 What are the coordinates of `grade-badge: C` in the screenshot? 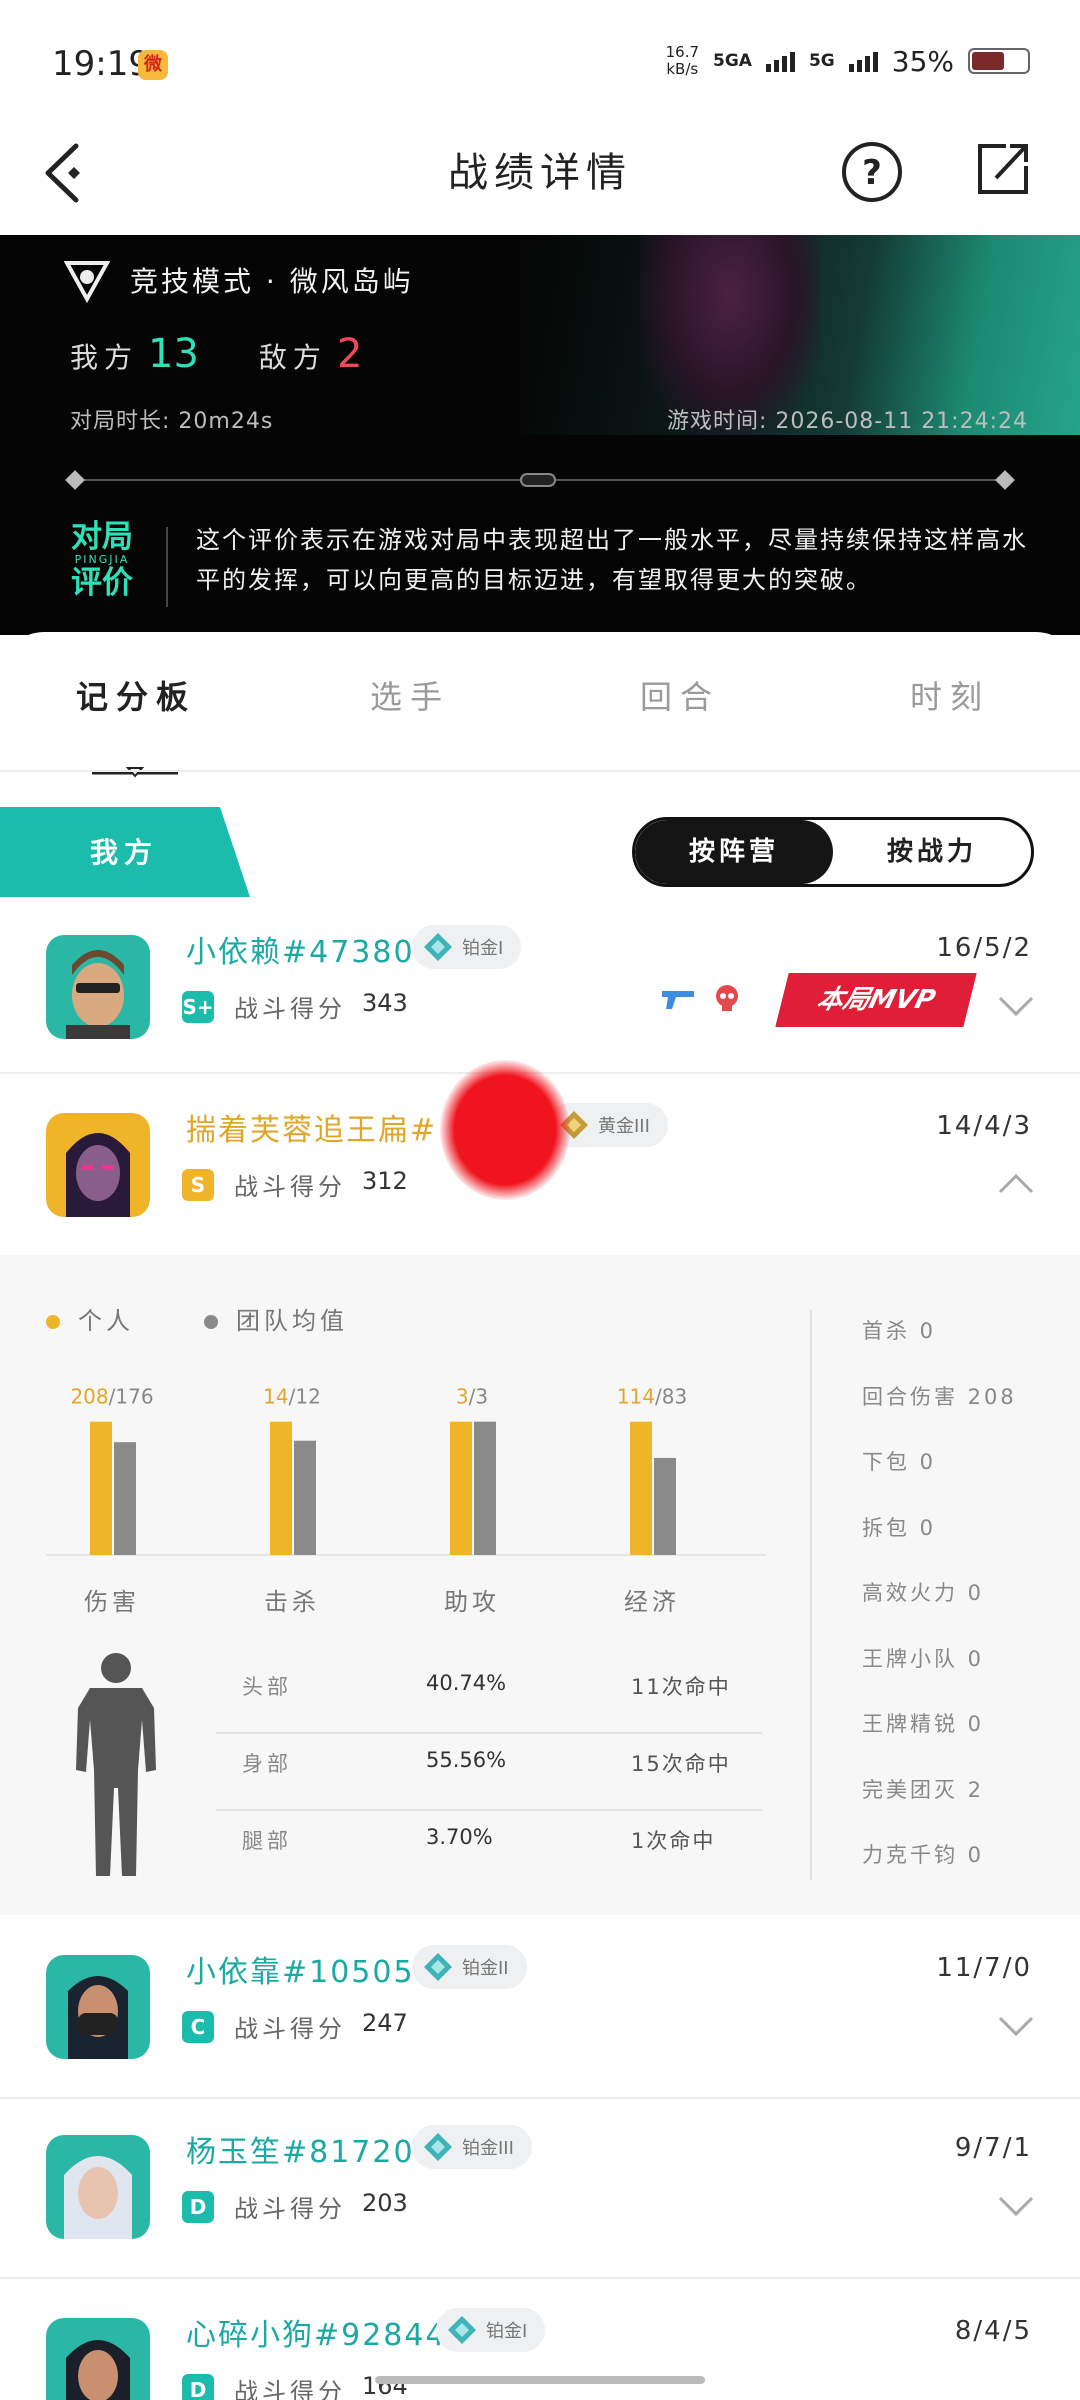 It's located at (198, 2027).